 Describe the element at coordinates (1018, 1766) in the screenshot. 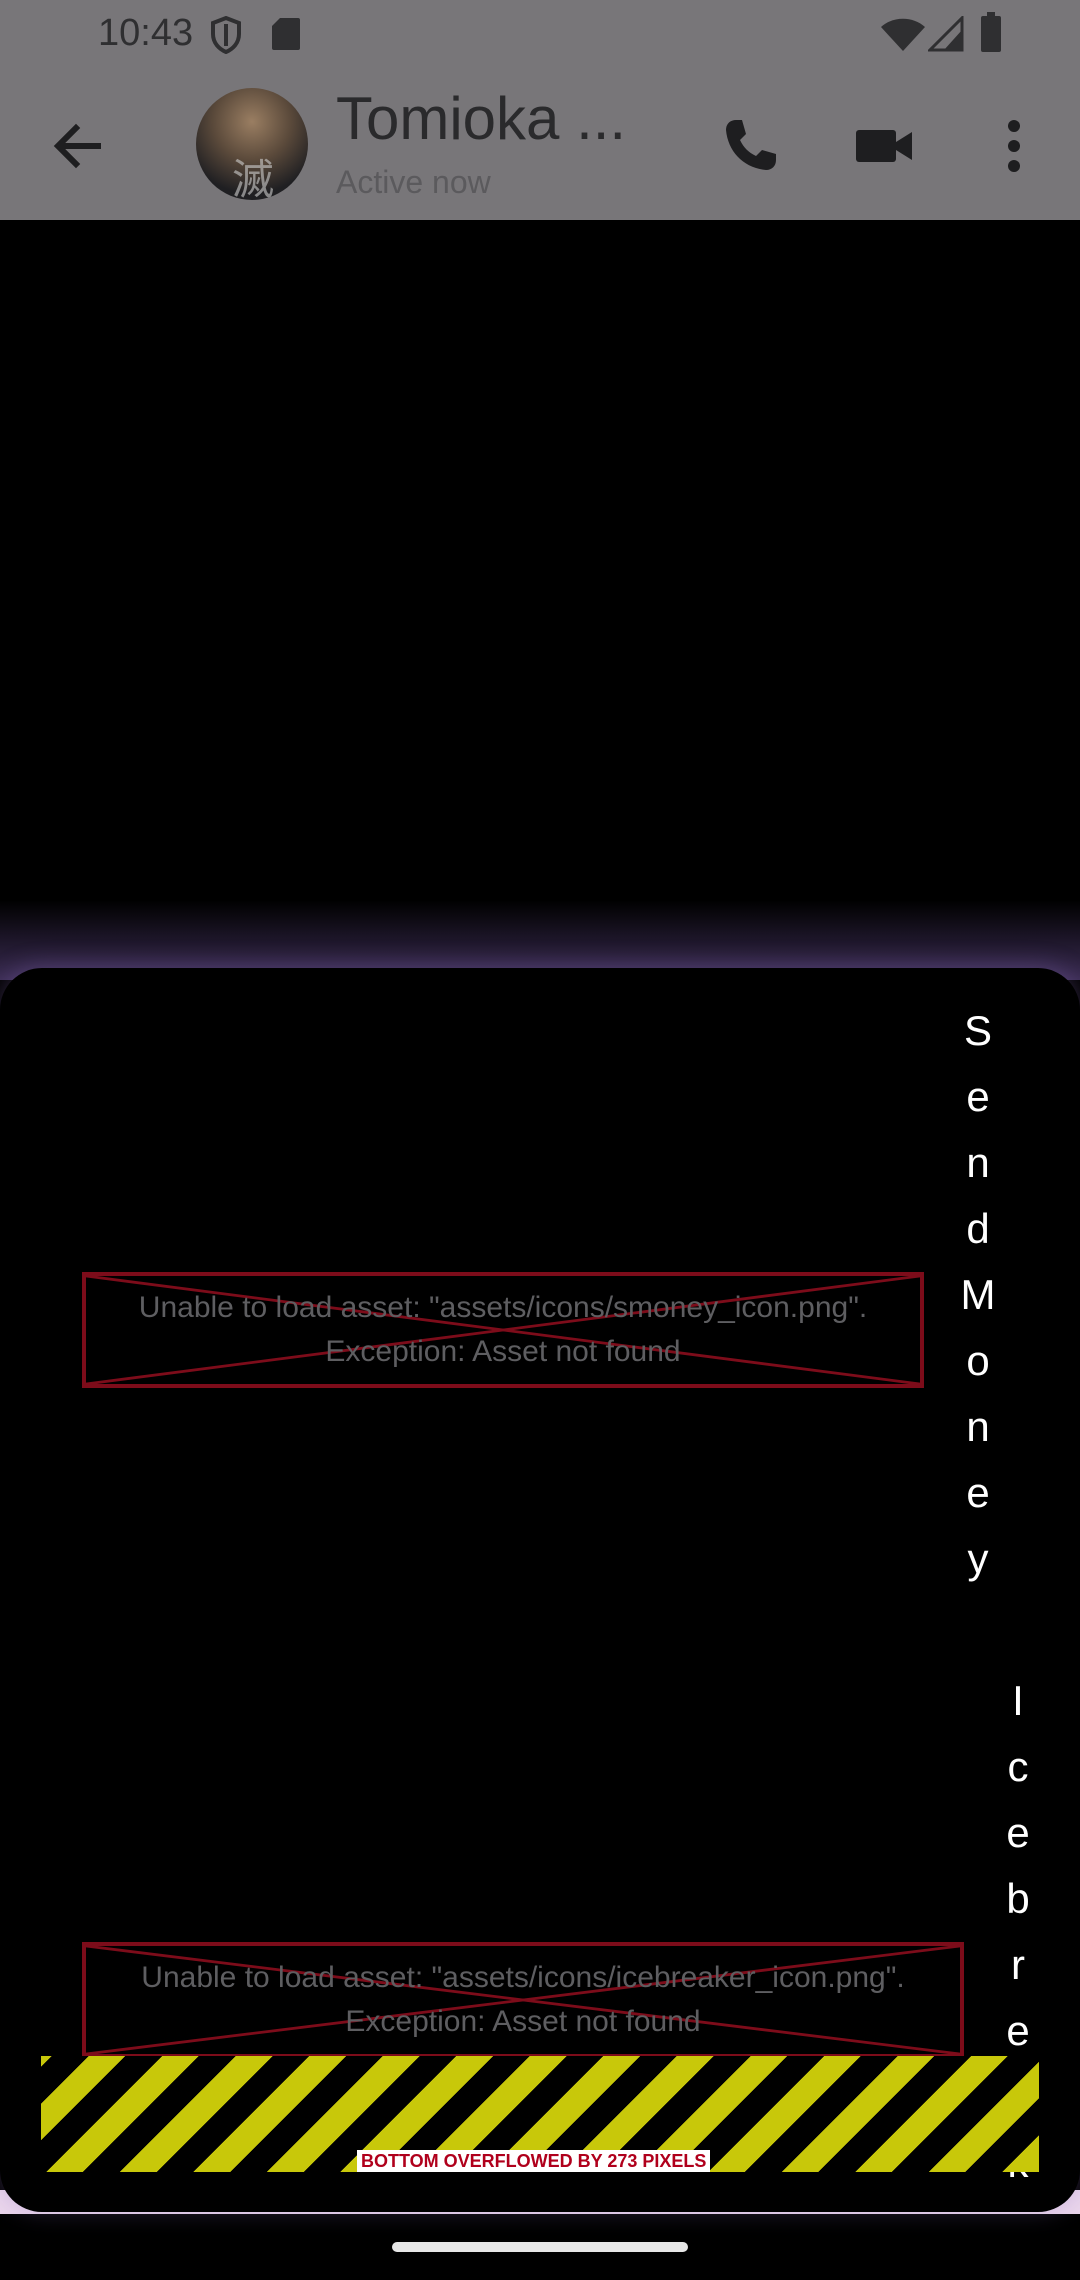

I see `label-letter: c` at that location.